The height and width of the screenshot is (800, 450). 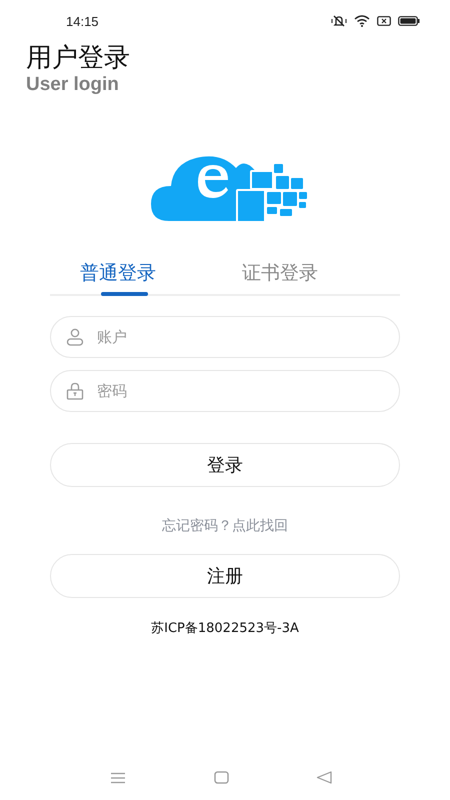 What do you see at coordinates (324, 777) in the screenshot?
I see `back-icon` at bounding box center [324, 777].